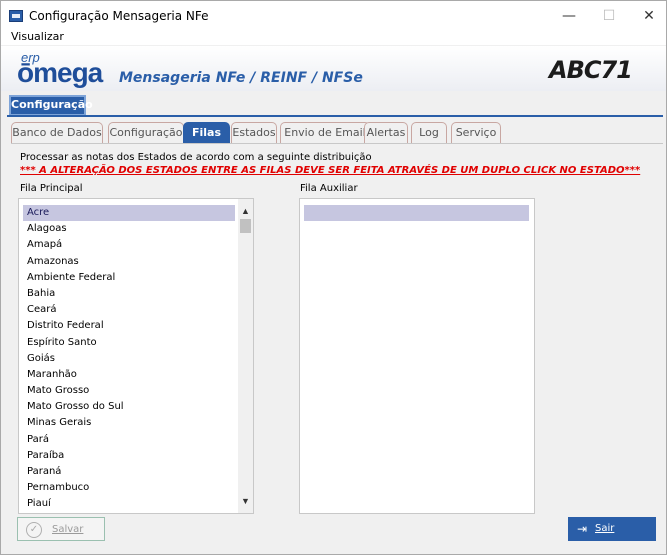 This screenshot has height=555, width=667. I want to click on list-item: Ceará, so click(129, 310).